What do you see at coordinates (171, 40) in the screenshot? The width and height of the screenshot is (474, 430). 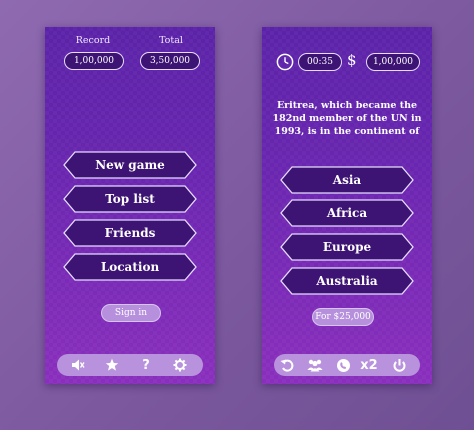 I see `total-label: Total` at bounding box center [171, 40].